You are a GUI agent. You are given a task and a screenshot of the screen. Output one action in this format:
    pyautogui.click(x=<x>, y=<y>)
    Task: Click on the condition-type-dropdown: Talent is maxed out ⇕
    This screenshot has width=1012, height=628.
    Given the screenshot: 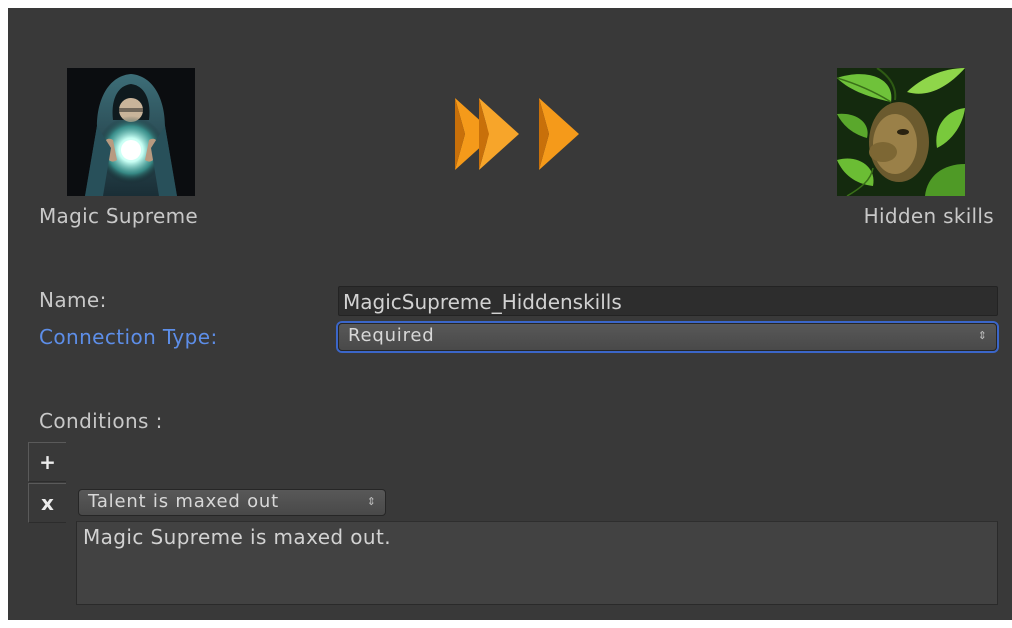 What is the action you would take?
    pyautogui.click(x=232, y=502)
    